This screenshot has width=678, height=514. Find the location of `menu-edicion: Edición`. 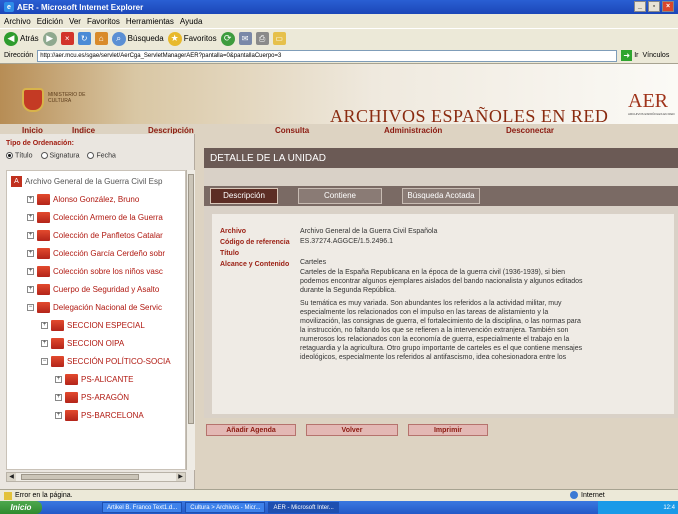

menu-edicion: Edición is located at coordinates (50, 21).